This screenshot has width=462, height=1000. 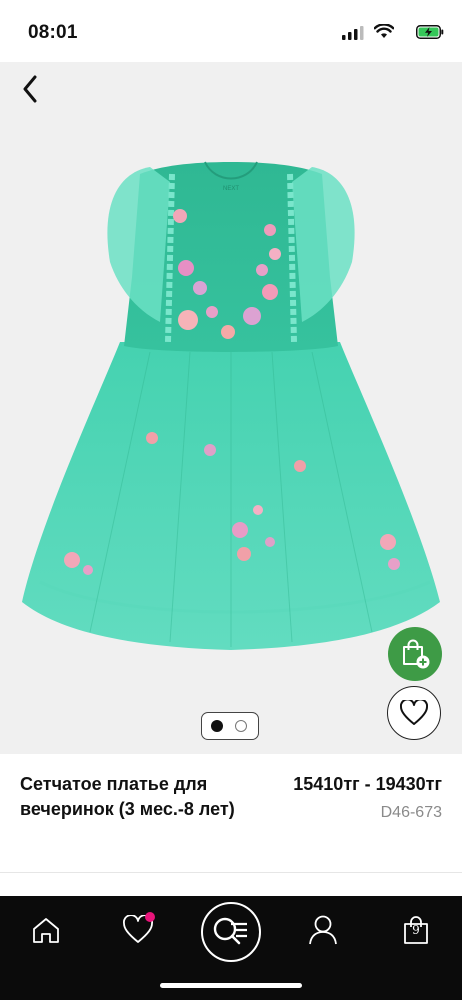 I want to click on product-code: D46-673, so click(x=411, y=812).